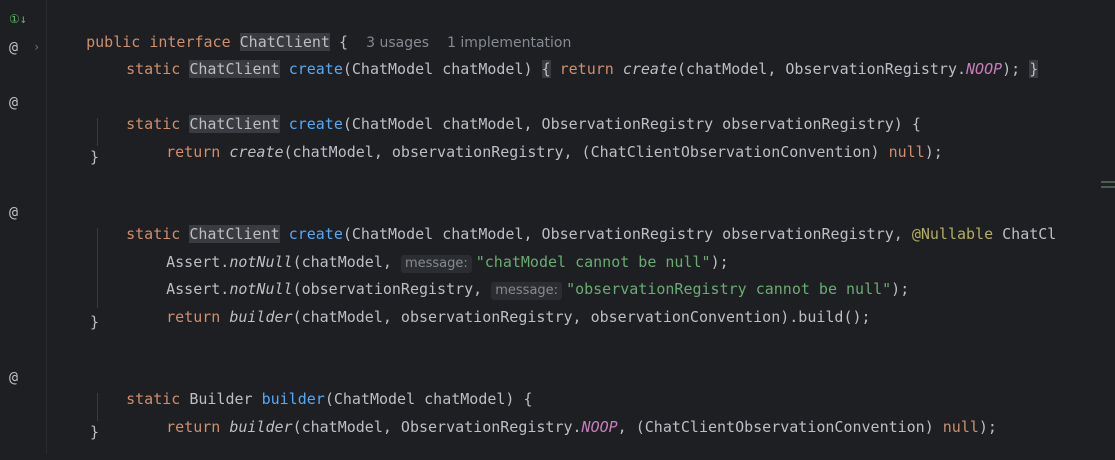 Image resolution: width=1115 pixels, height=460 pixels. What do you see at coordinates (18, 19) in the screenshot?
I see `implementation-gutter-icon: ①↓` at bounding box center [18, 19].